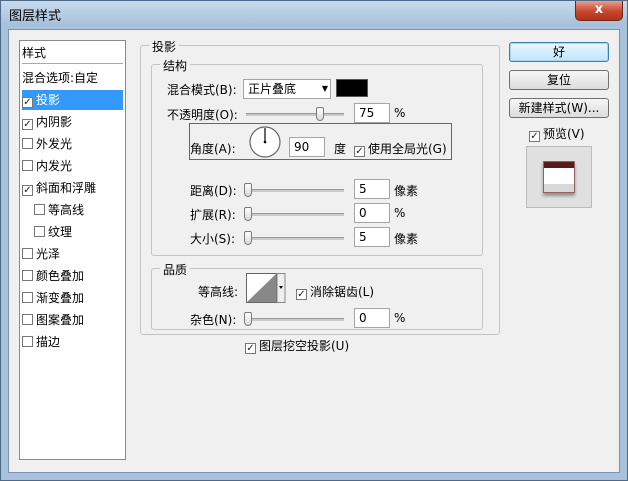 Image resolution: width=628 pixels, height=481 pixels. I want to click on distance-slider, so click(294, 190).